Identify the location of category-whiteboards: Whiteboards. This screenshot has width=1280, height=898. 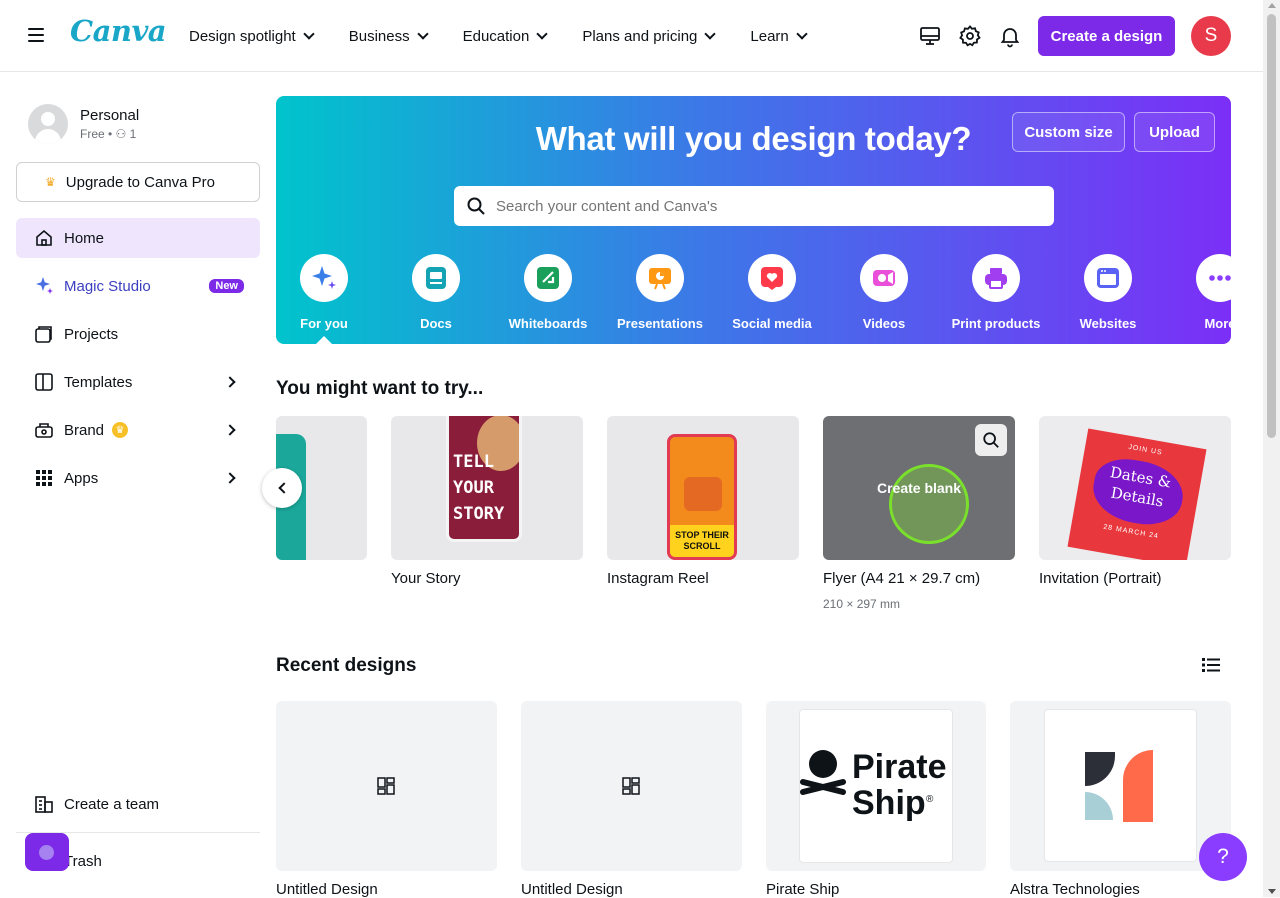
(548, 292).